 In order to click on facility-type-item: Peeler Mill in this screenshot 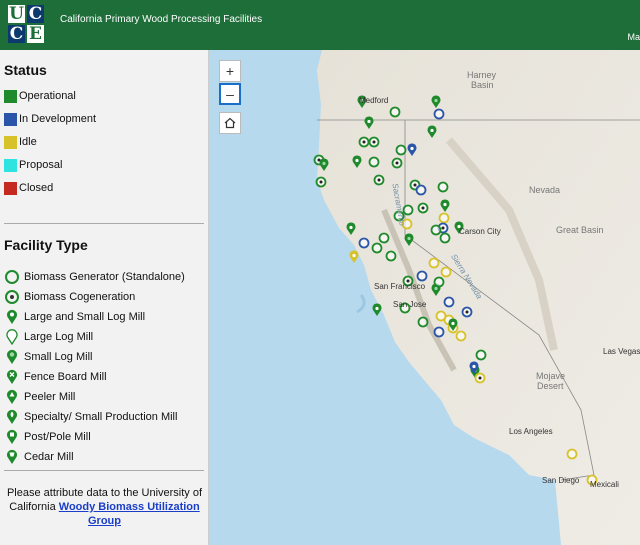, I will do `click(39, 397)`.